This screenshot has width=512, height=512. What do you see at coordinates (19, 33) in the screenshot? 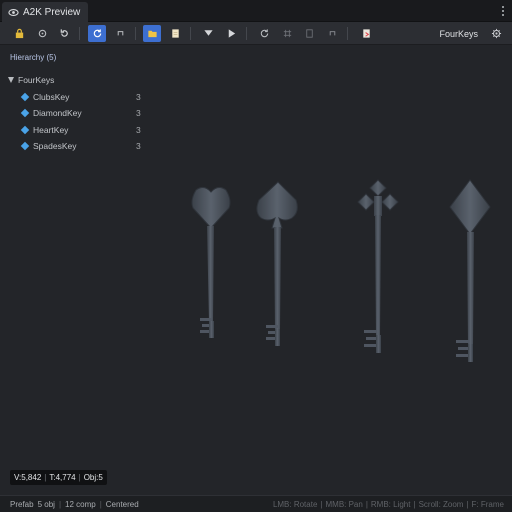
I see `lock-icon` at bounding box center [19, 33].